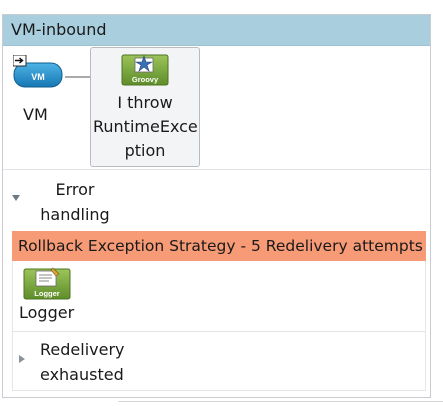 This screenshot has height=406, width=443. I want to click on flow-title: VM-inbound, so click(59, 29).